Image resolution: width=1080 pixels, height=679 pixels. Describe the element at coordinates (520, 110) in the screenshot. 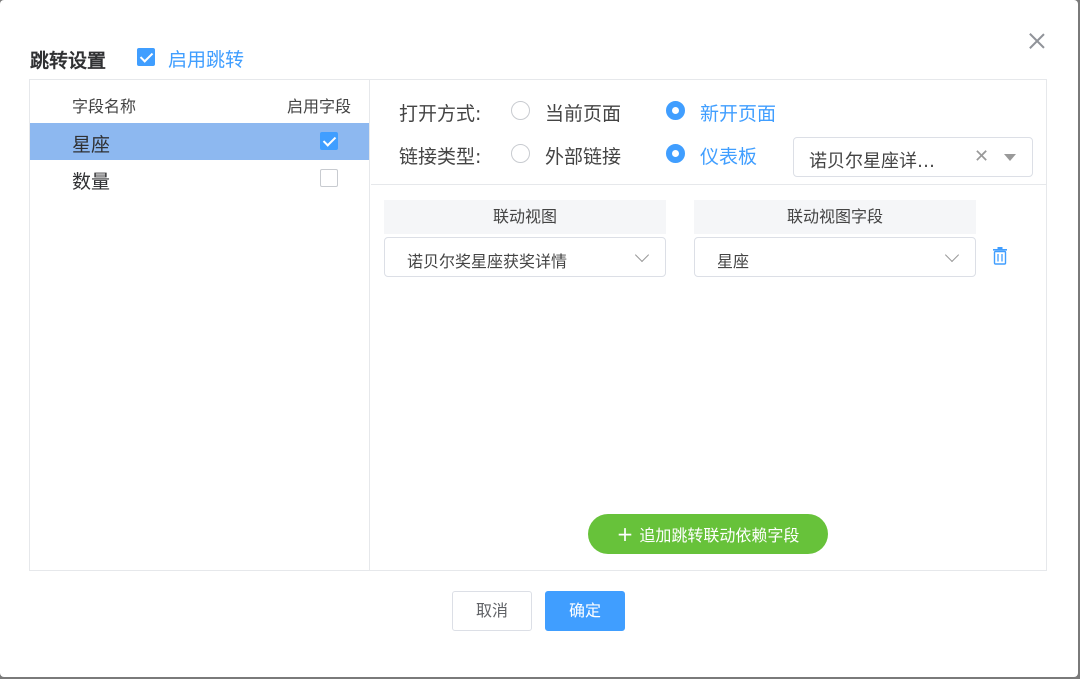

I see `open-mode-radio-current` at that location.